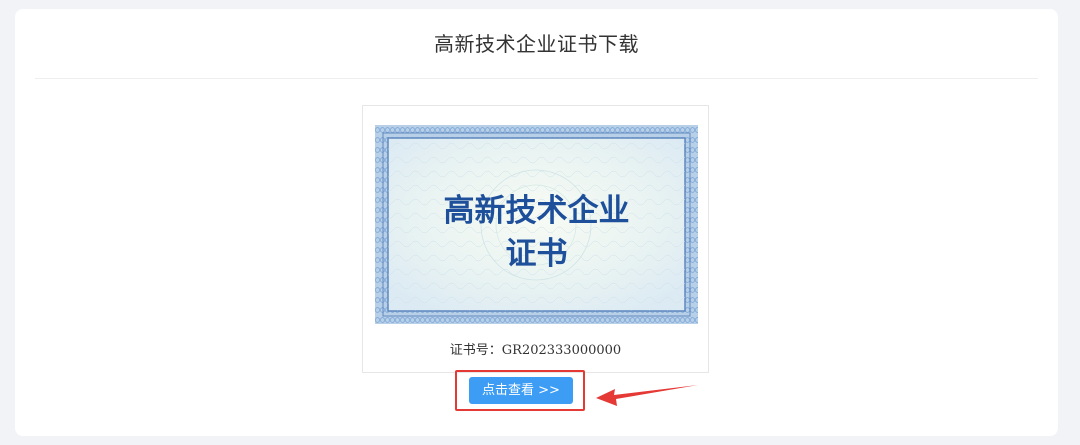  What do you see at coordinates (537, 211) in the screenshot?
I see `certificate-title-line1: 高新技术企业` at bounding box center [537, 211].